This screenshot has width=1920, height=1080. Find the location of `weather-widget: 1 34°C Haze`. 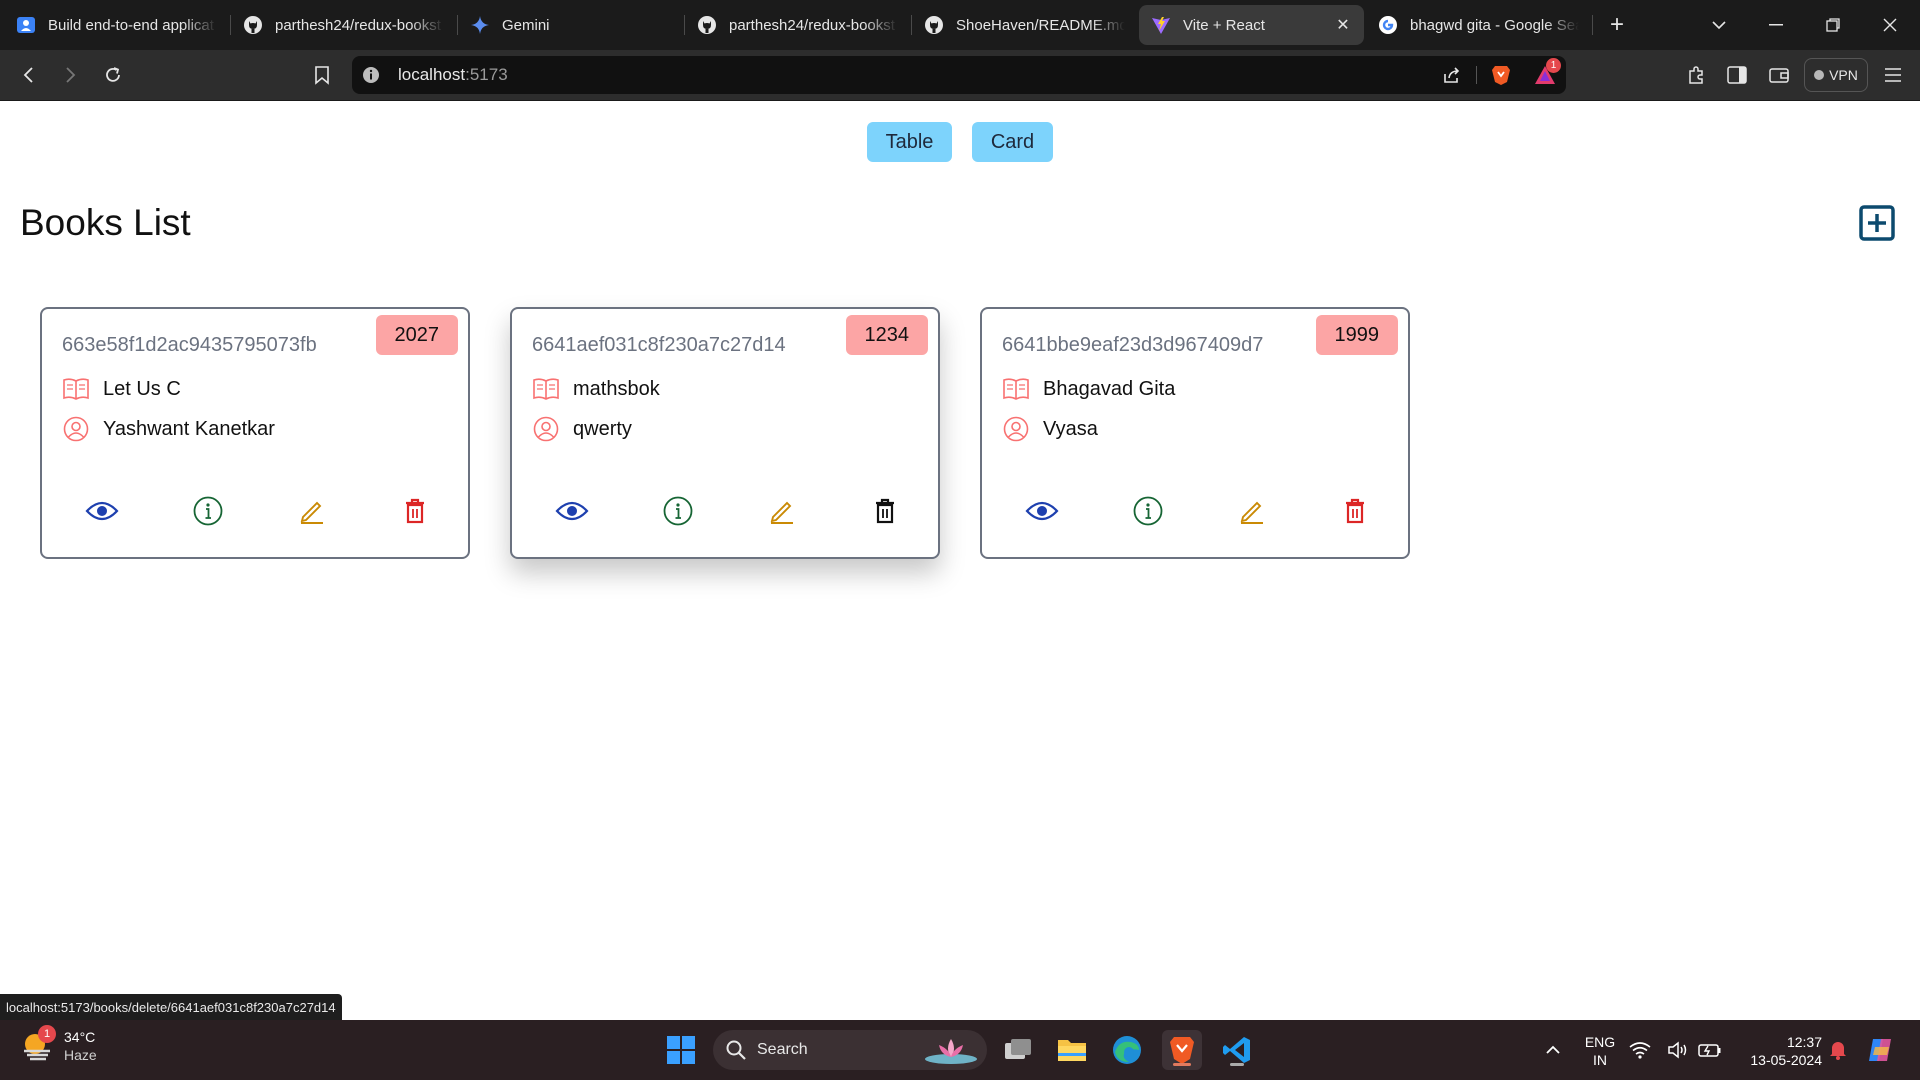

weather-widget: 1 34°C Haze is located at coordinates (58, 1044).